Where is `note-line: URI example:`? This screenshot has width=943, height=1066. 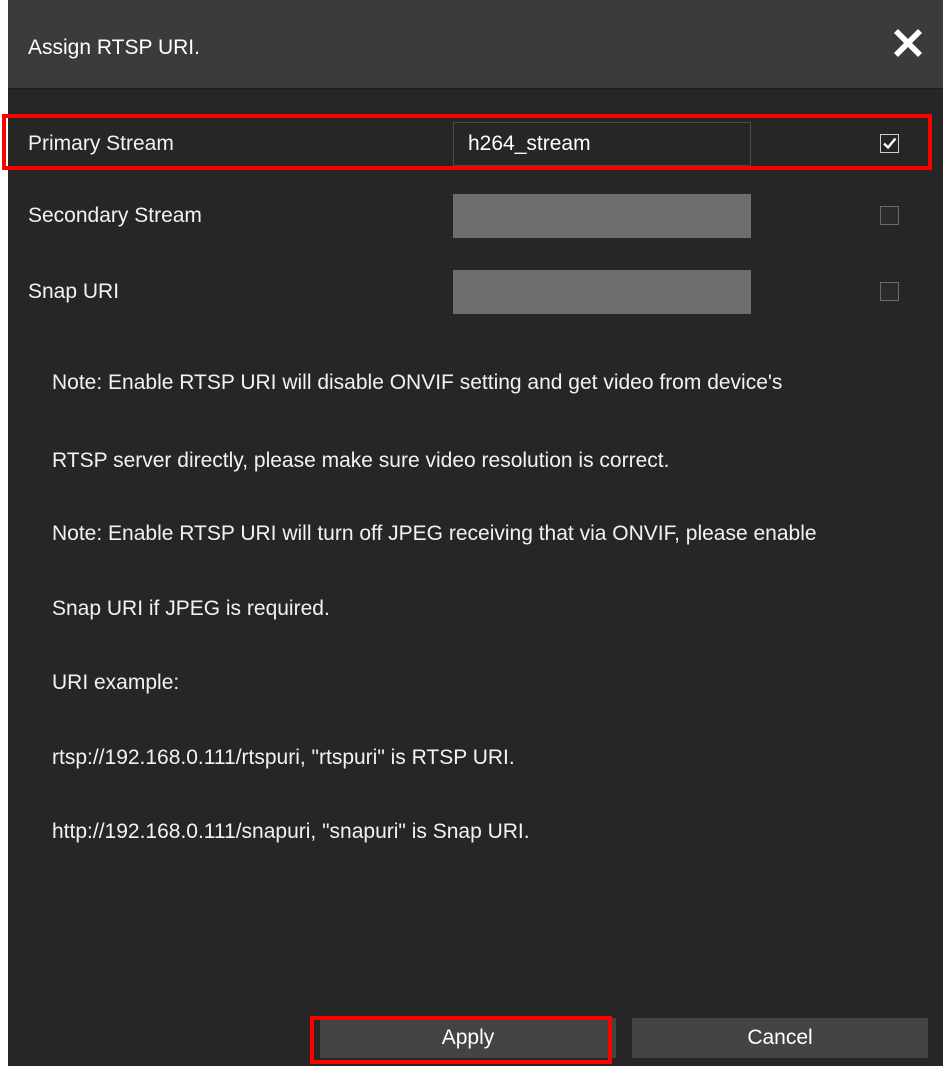 note-line: URI example: is located at coordinates (116, 682).